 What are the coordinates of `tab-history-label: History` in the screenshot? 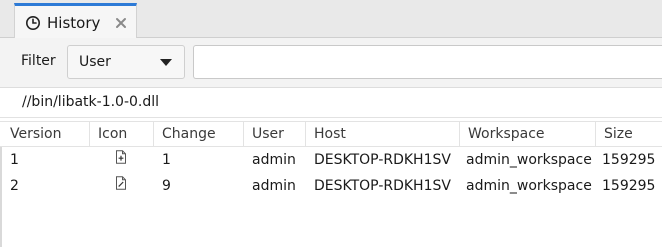 It's located at (74, 22).